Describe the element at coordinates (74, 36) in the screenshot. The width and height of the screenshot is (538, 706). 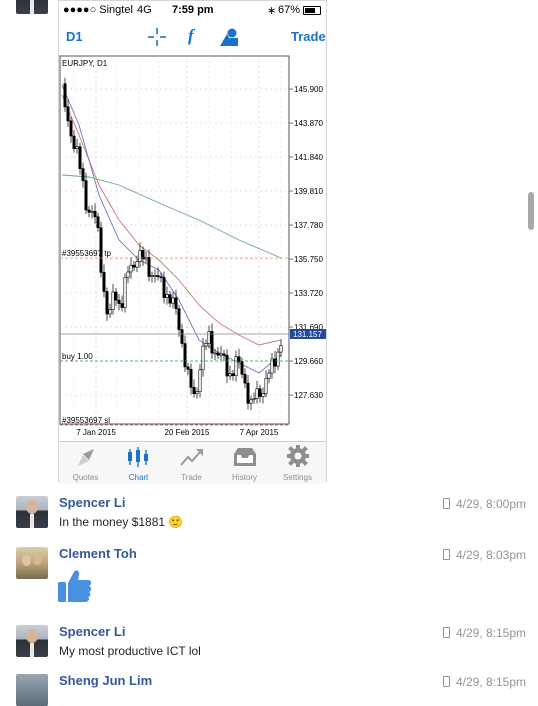
I see `timeframe-button: D1` at that location.